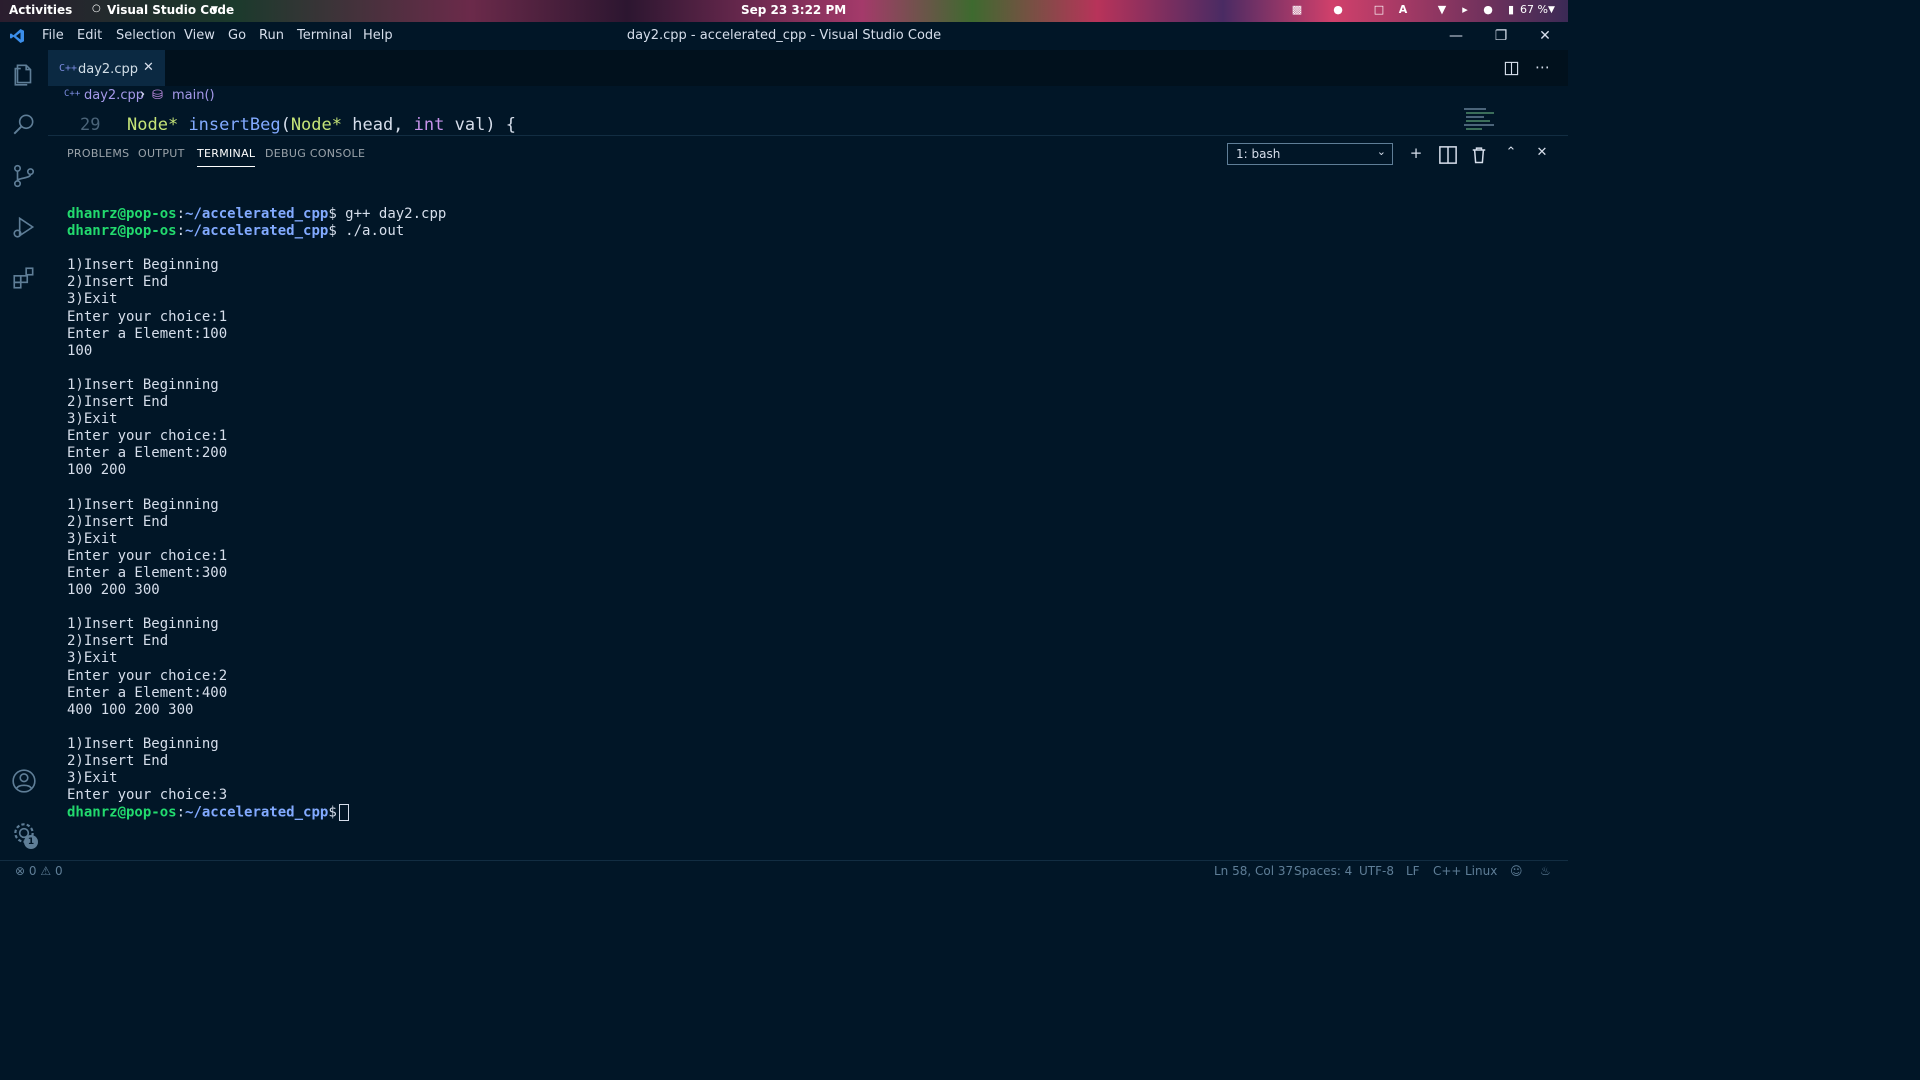 This screenshot has height=1080, width=1920. What do you see at coordinates (1413, 871) in the screenshot?
I see `eol-status: LF` at bounding box center [1413, 871].